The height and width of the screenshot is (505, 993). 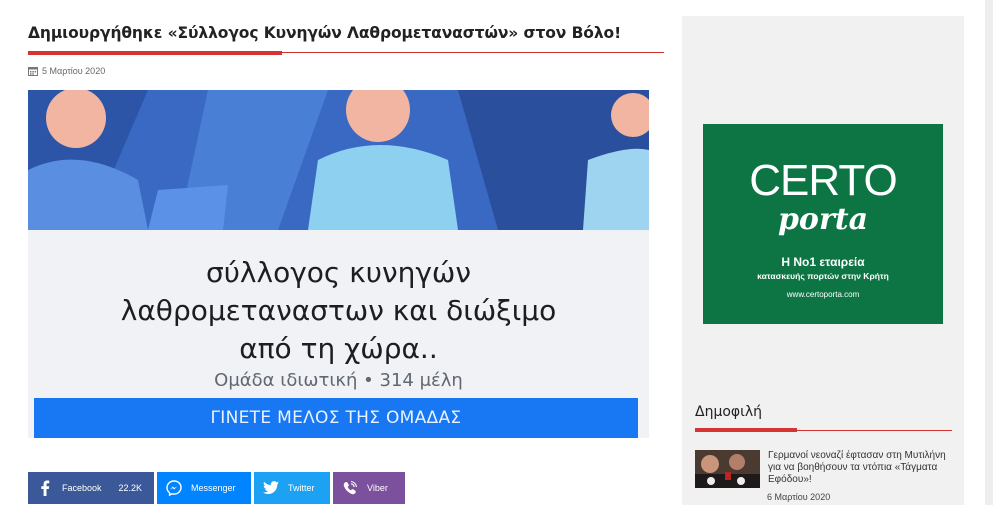 I want to click on share-facebook-label: Facebook, so click(x=82, y=488).